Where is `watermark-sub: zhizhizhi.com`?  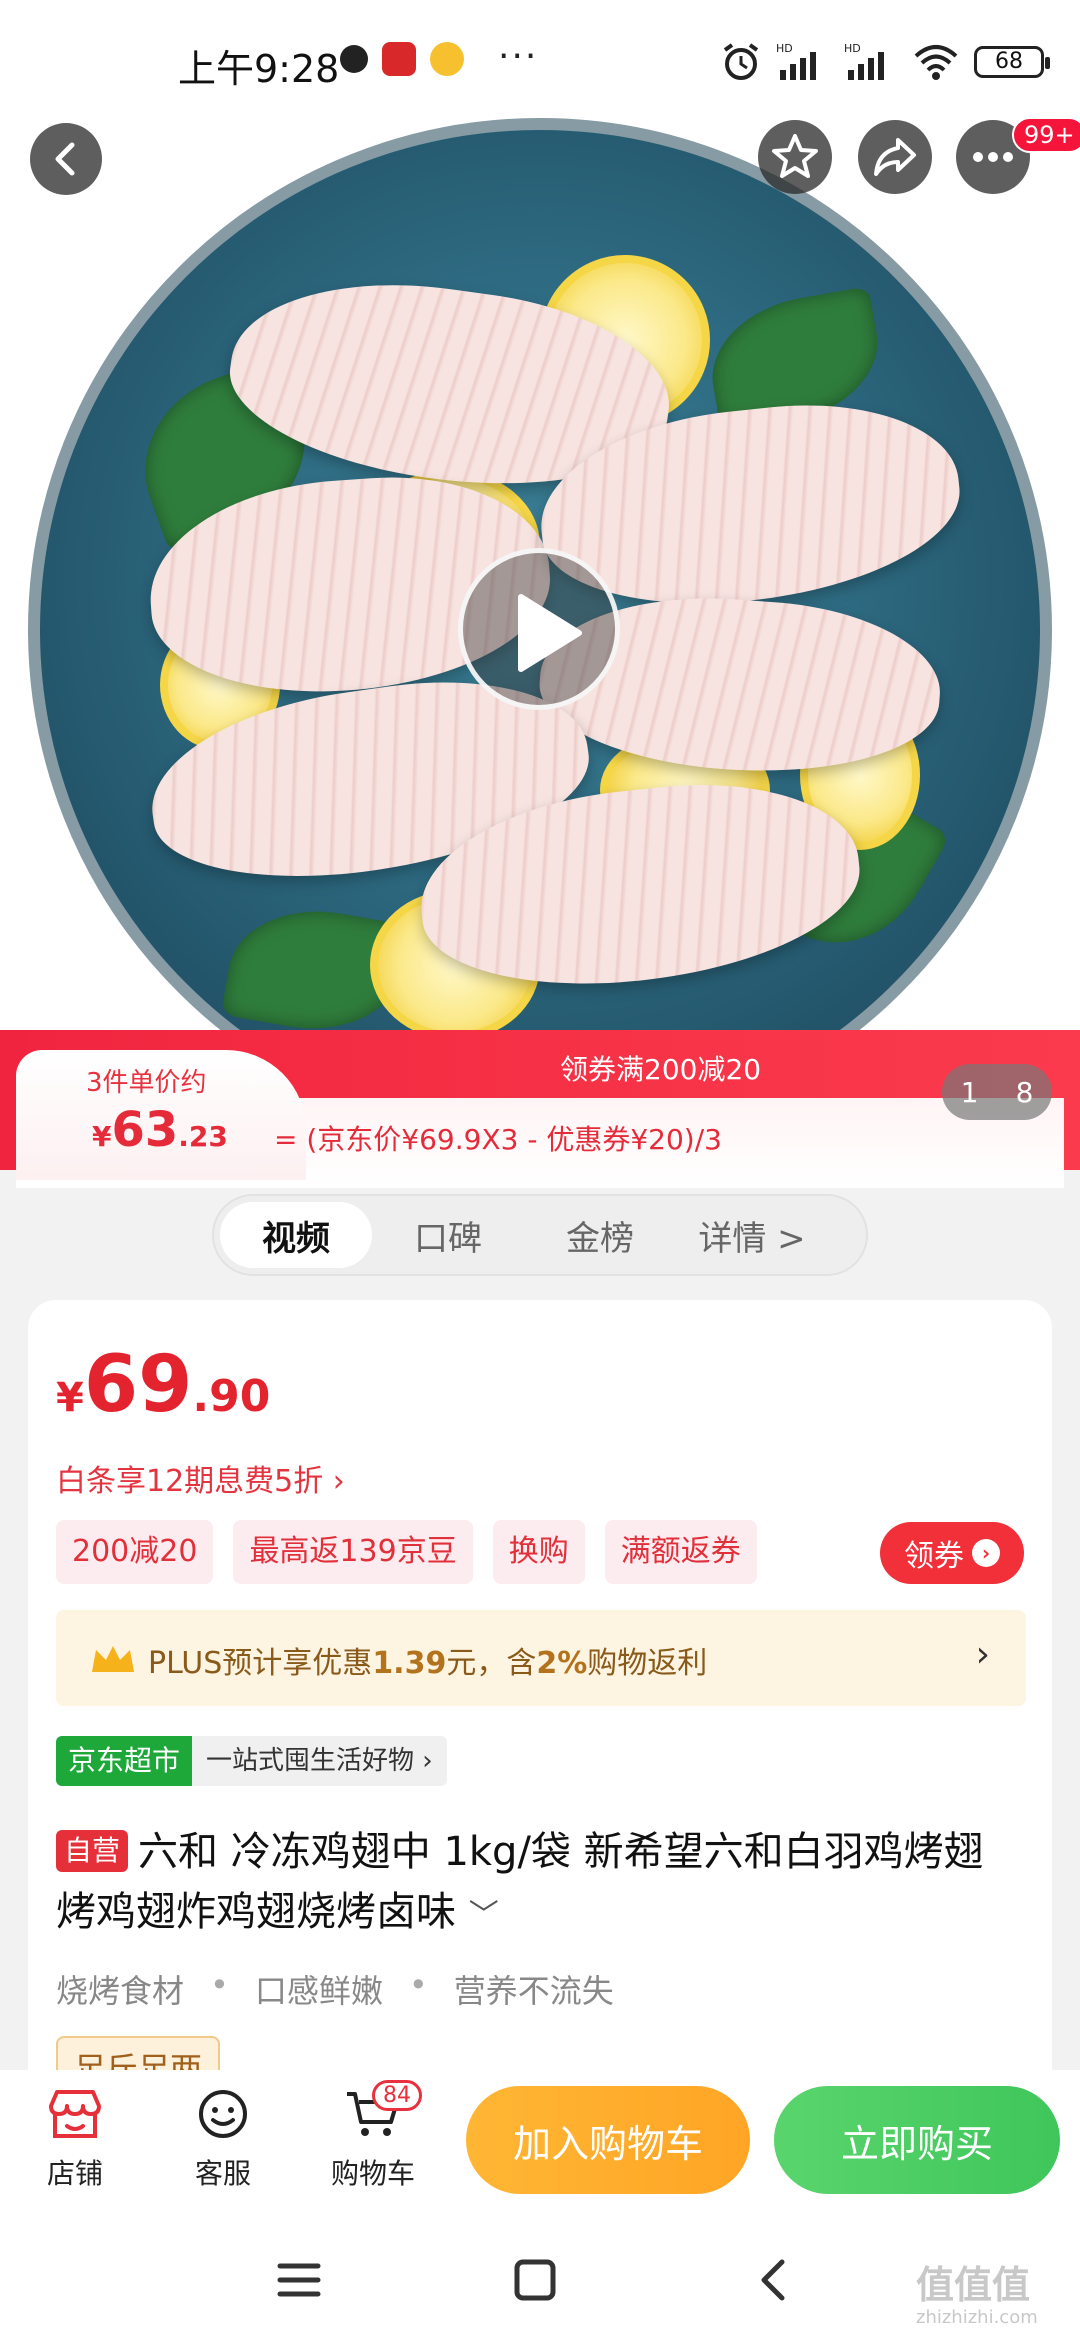
watermark-sub: zhizhizhi.com is located at coordinates (977, 2317).